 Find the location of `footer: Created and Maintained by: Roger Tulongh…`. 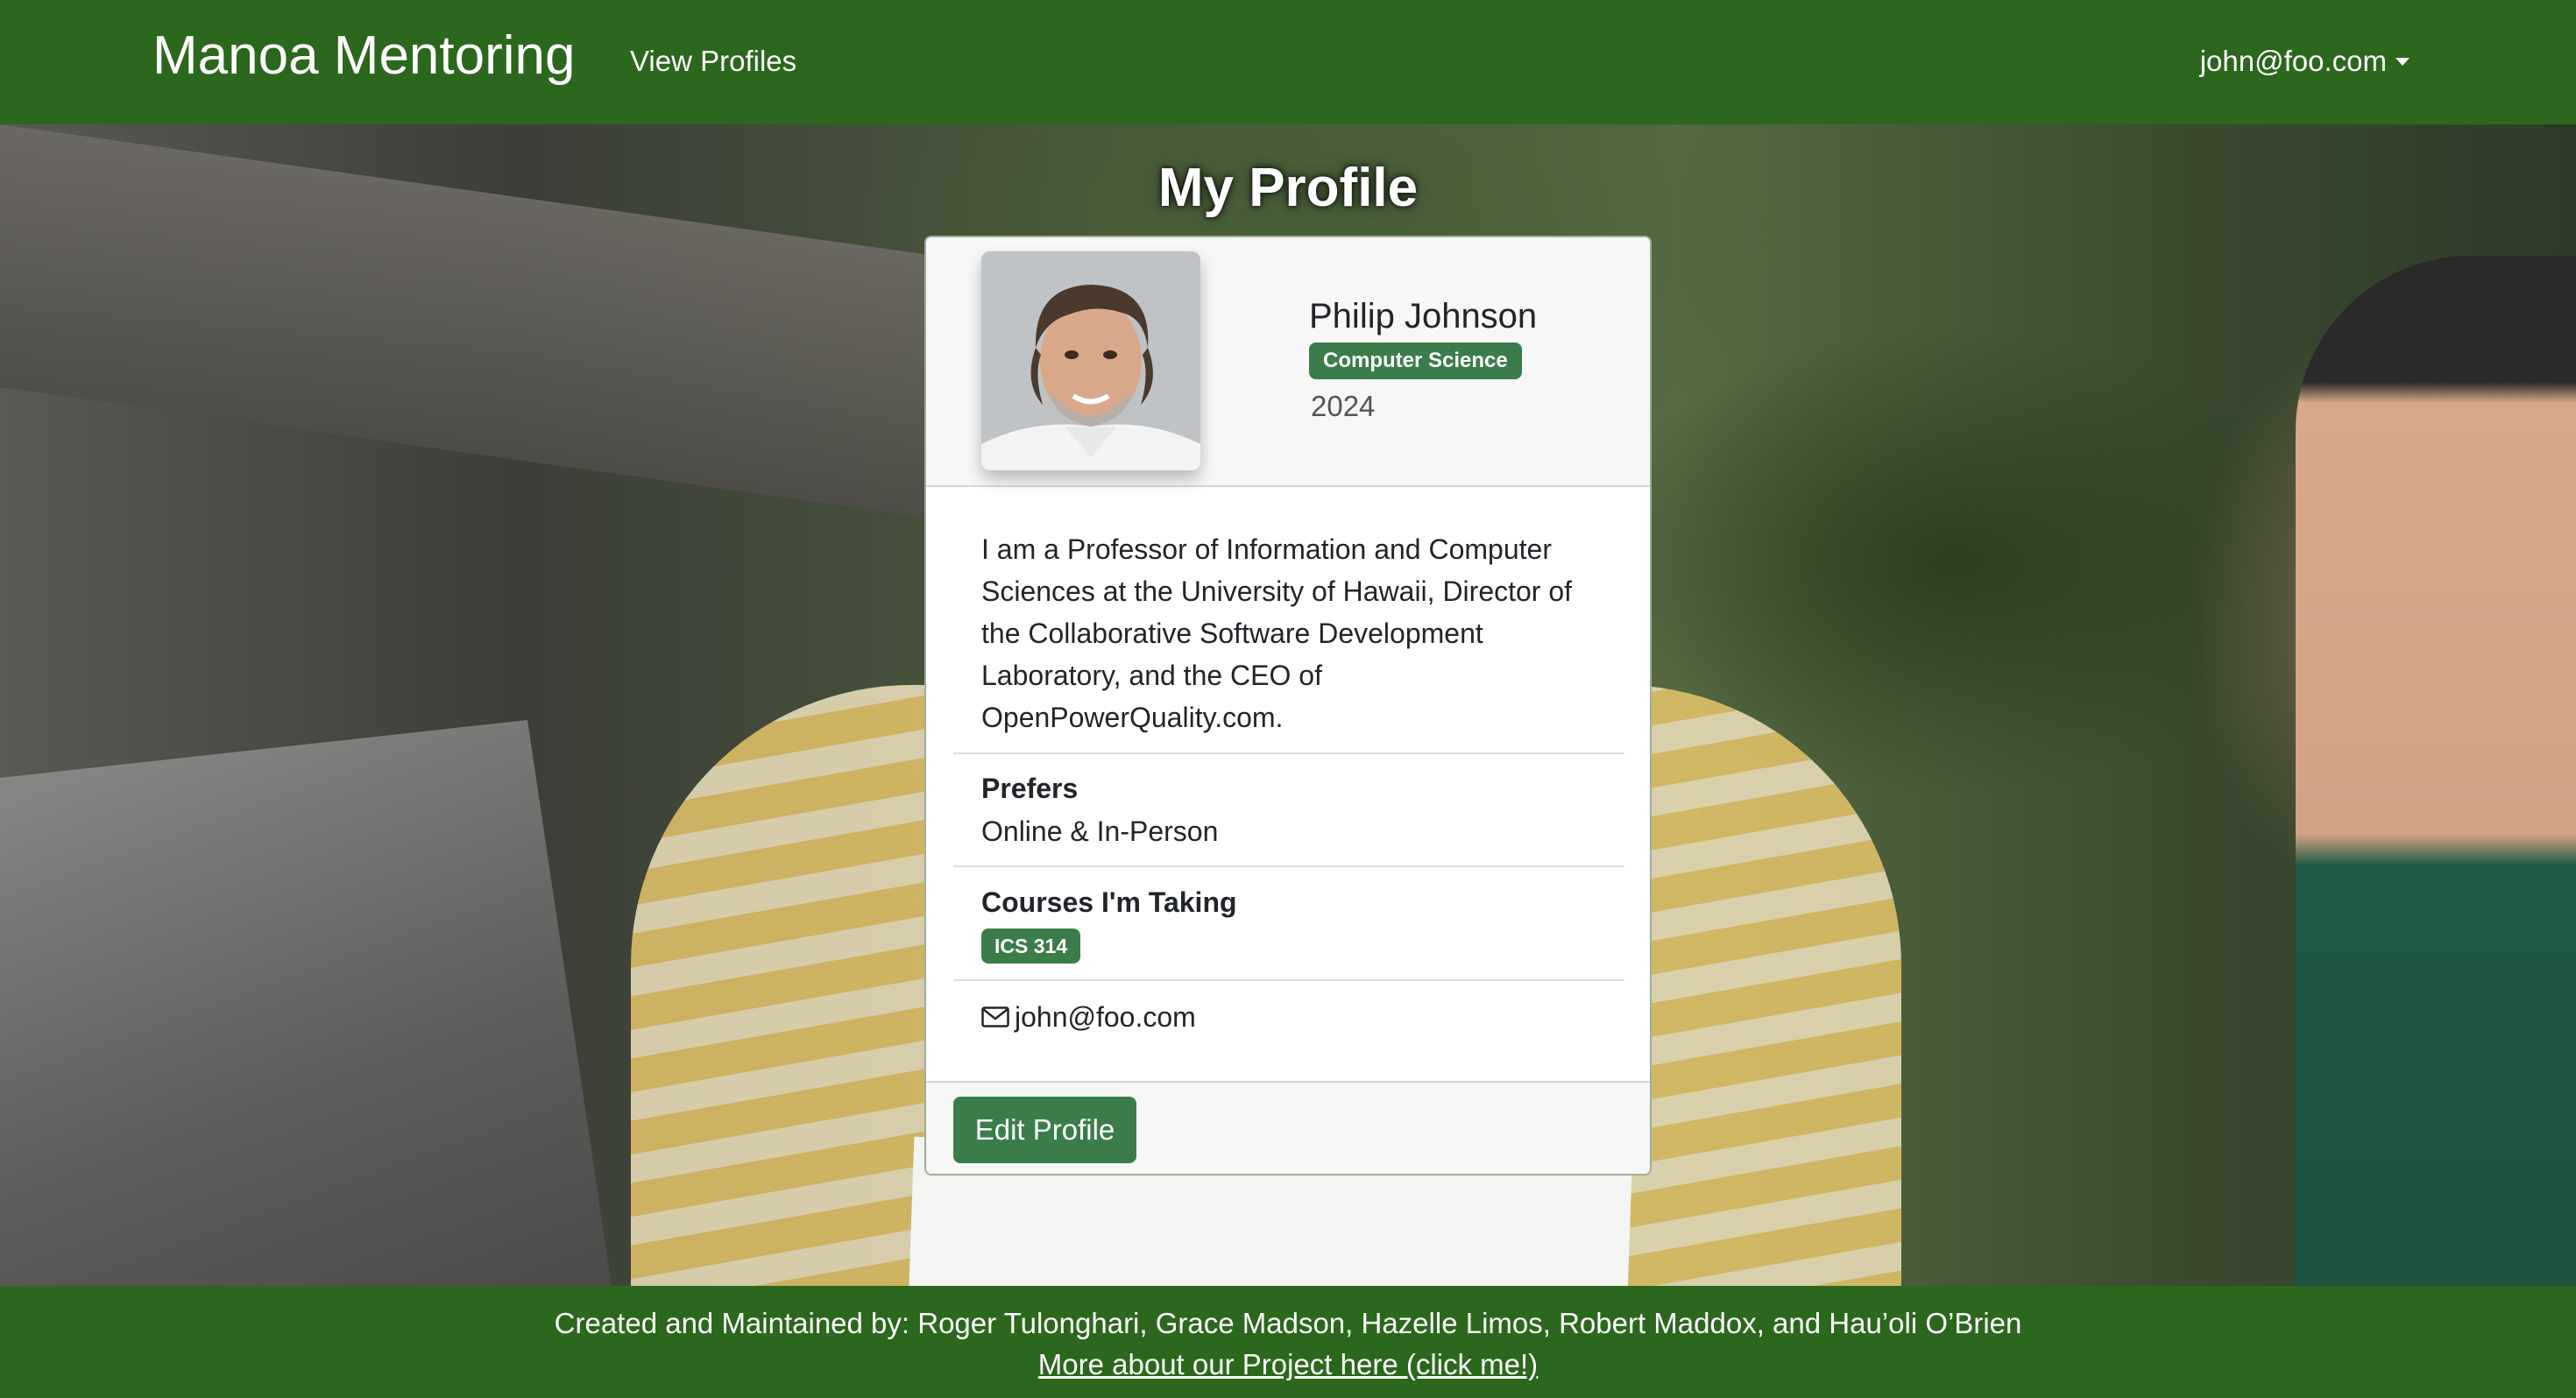

footer: Created and Maintained by: Roger Tulongh… is located at coordinates (1288, 1342).